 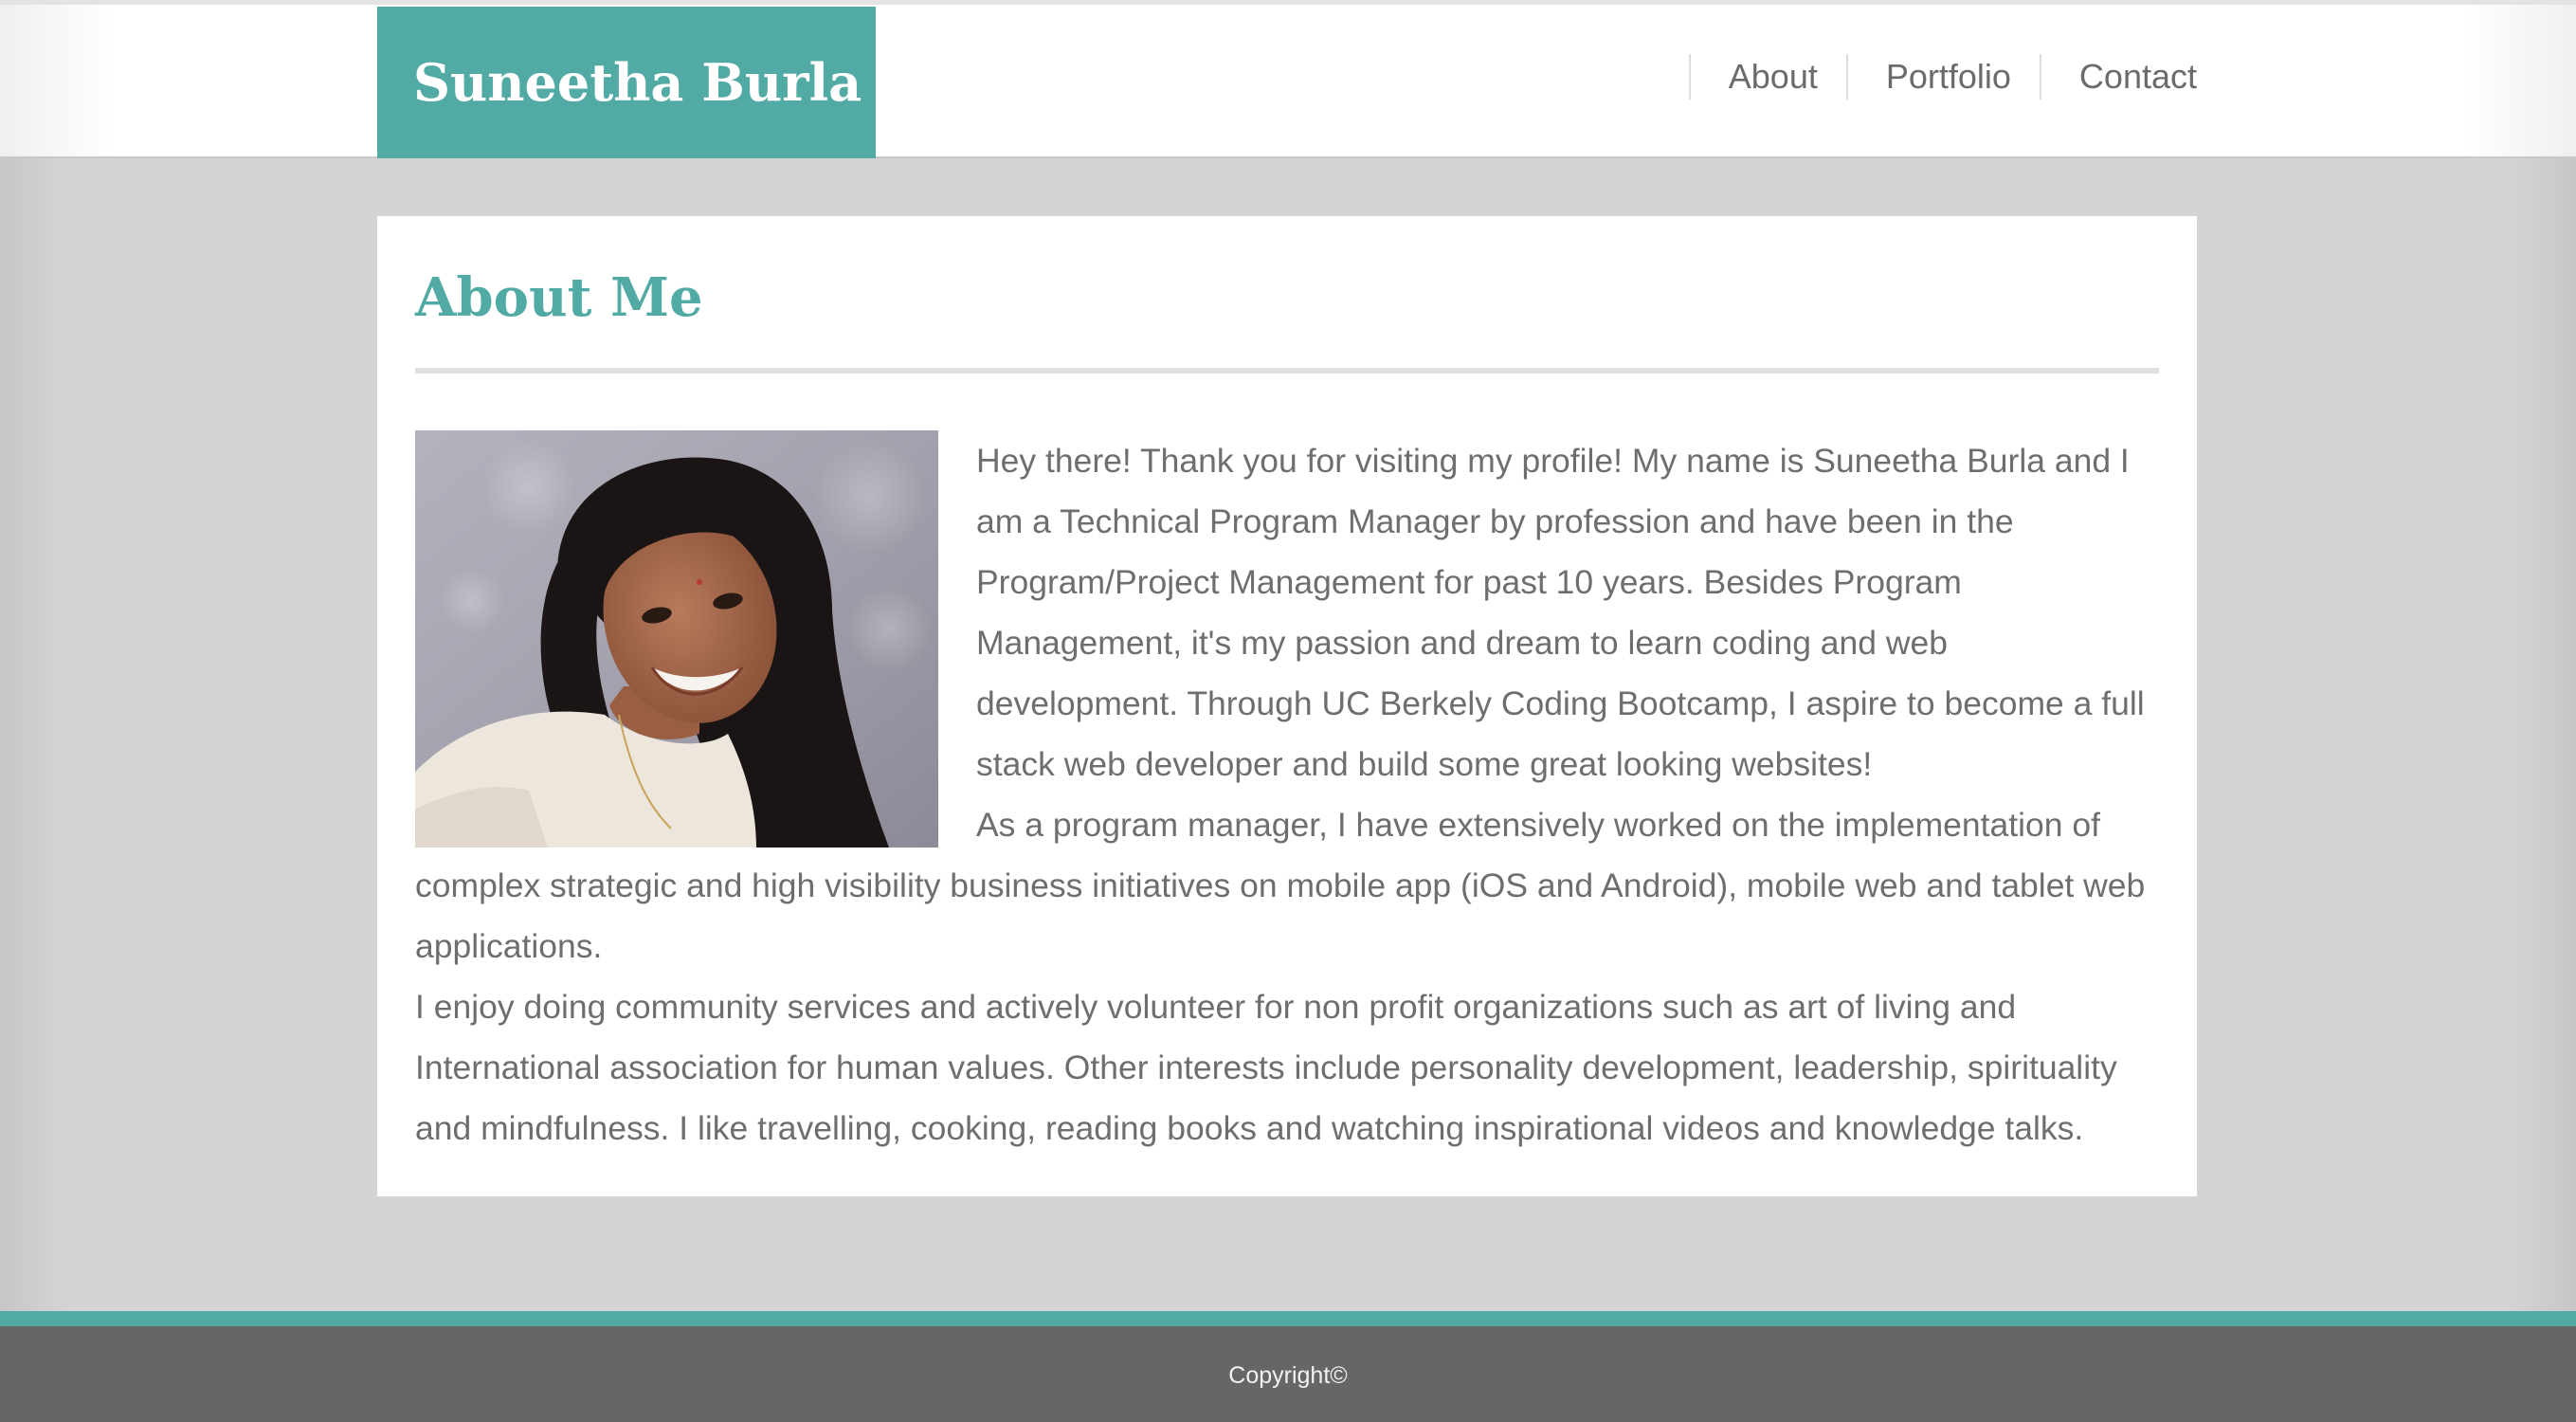 What do you see at coordinates (676, 639) in the screenshot?
I see `profile-photo` at bounding box center [676, 639].